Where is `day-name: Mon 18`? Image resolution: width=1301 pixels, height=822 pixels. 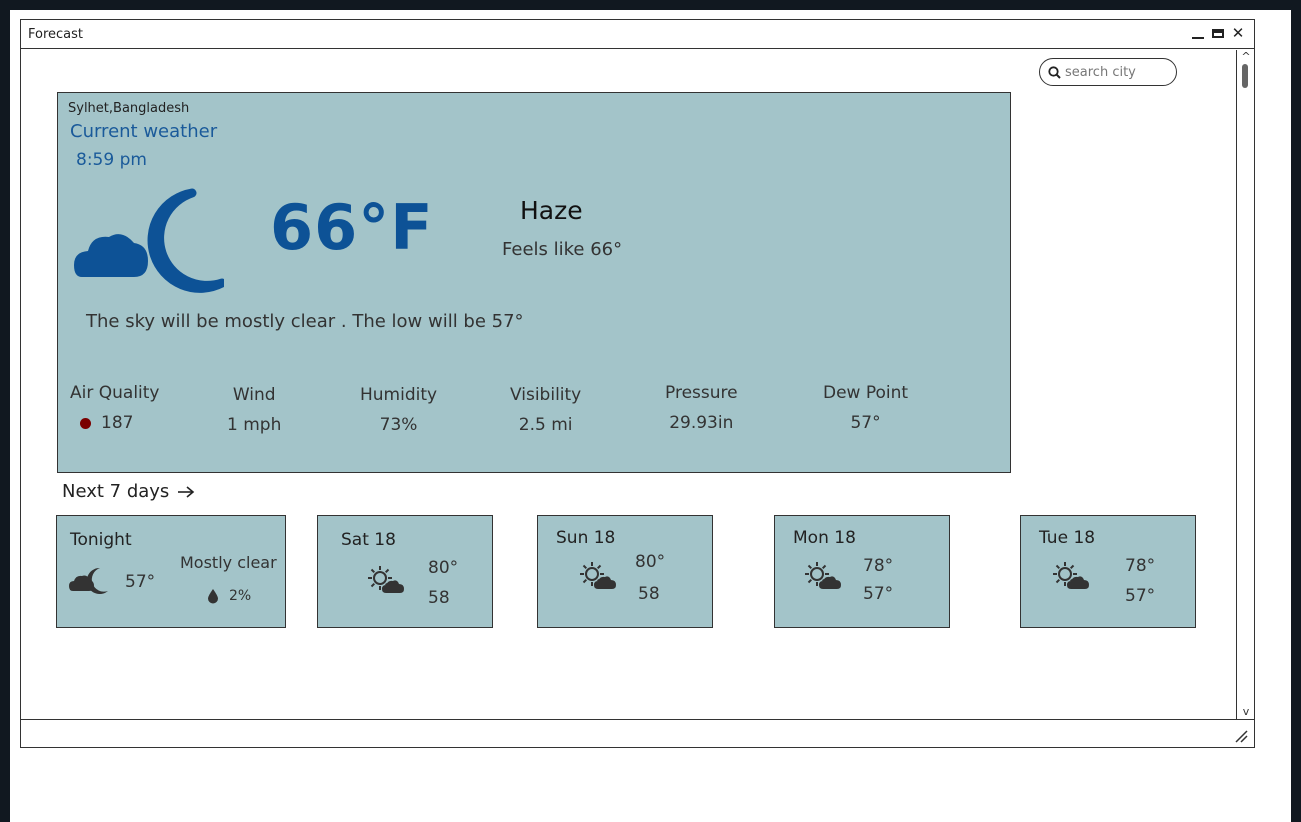
day-name: Mon 18 is located at coordinates (824, 538).